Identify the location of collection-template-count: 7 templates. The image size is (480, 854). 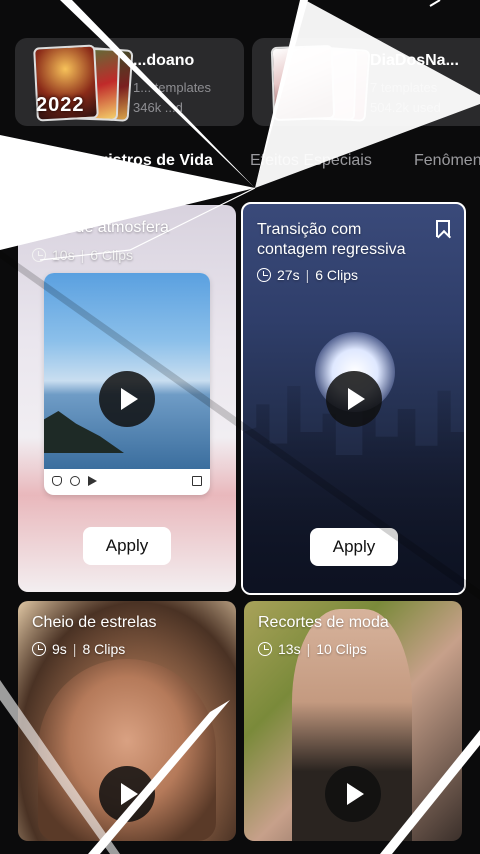
(404, 87).